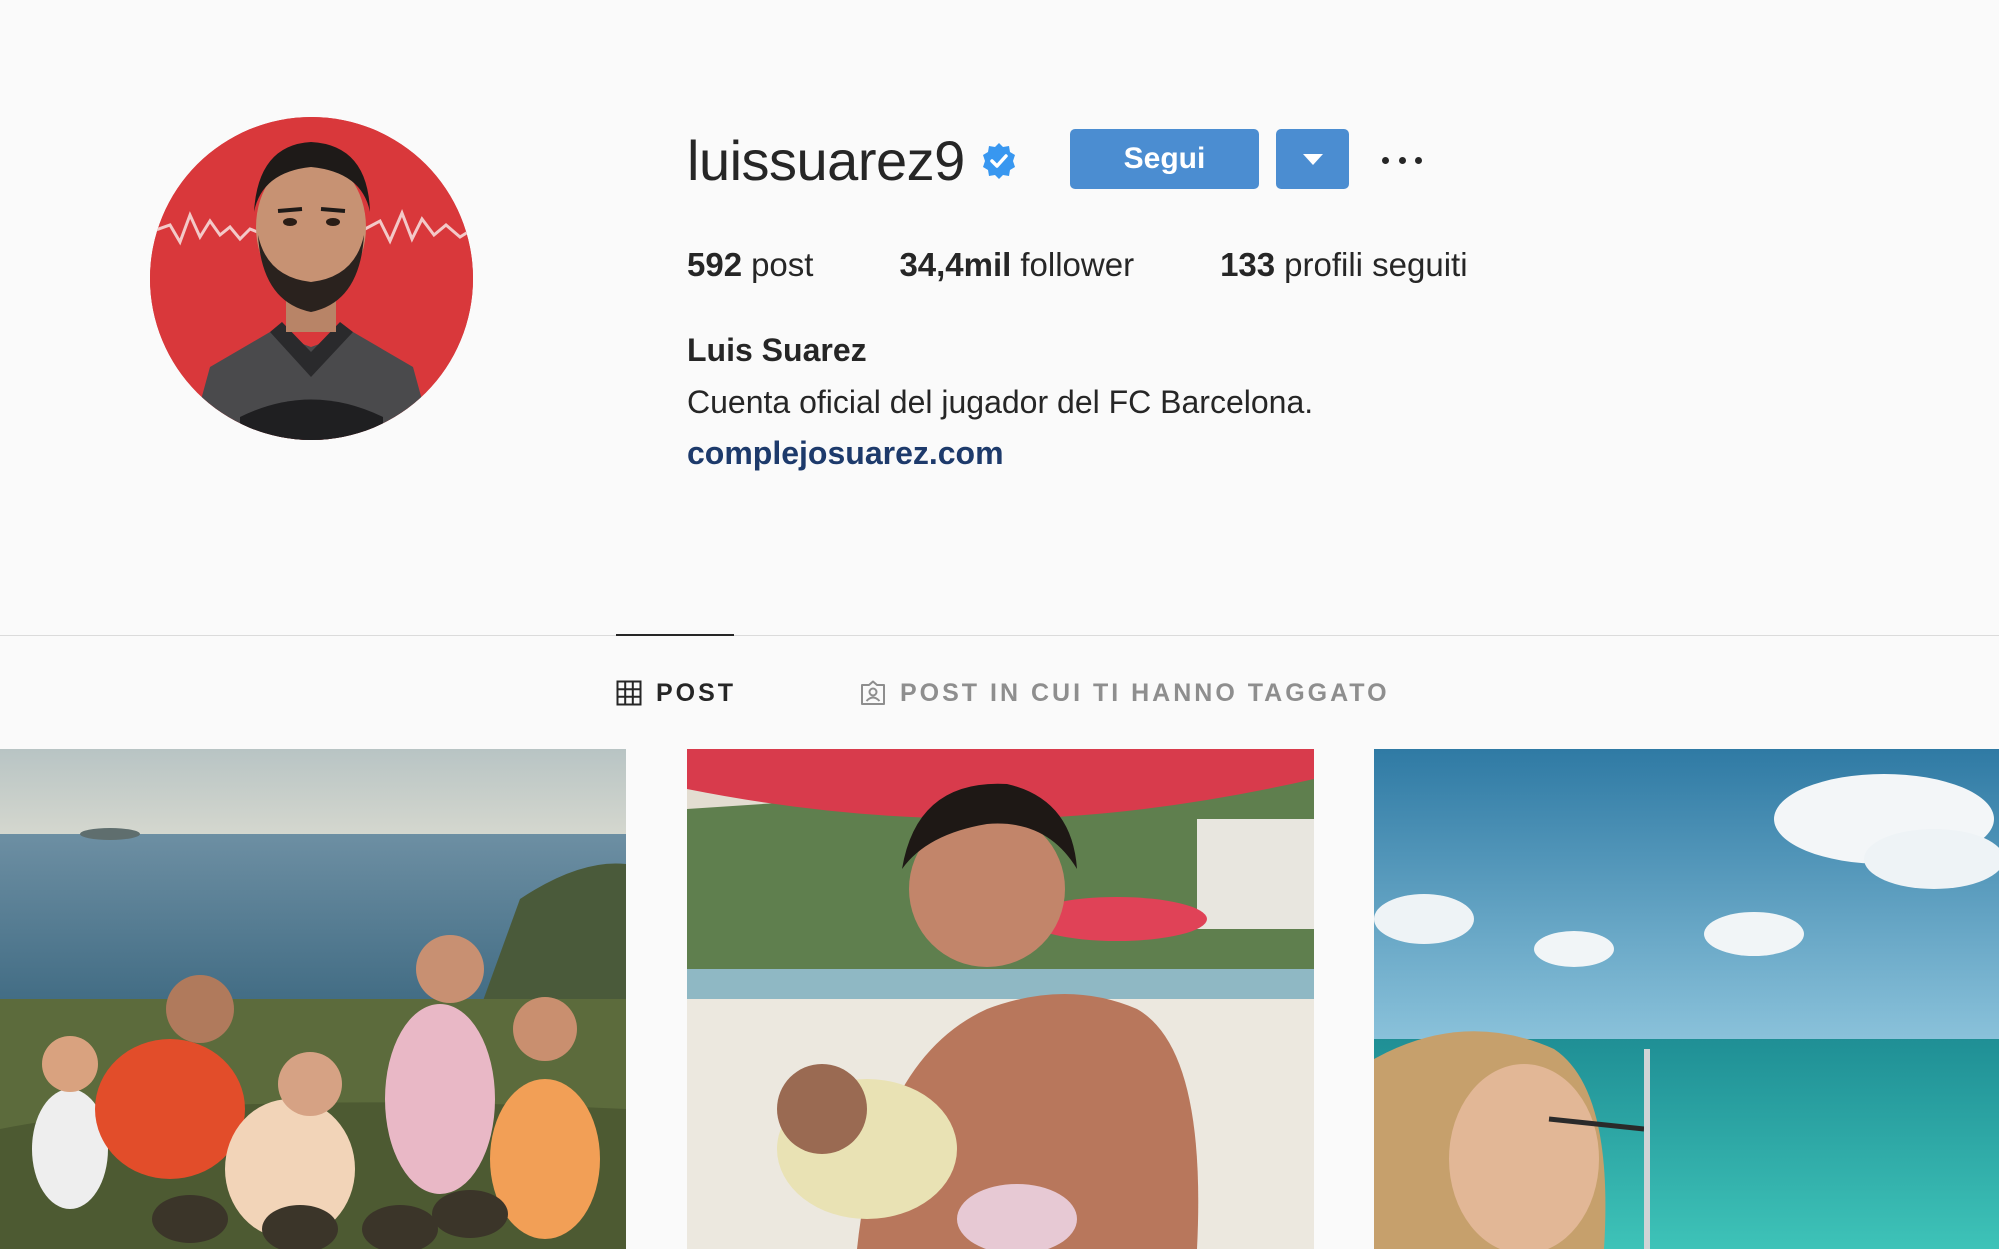 This screenshot has height=1249, width=1999. I want to click on tabs-divider, so click(999, 635).